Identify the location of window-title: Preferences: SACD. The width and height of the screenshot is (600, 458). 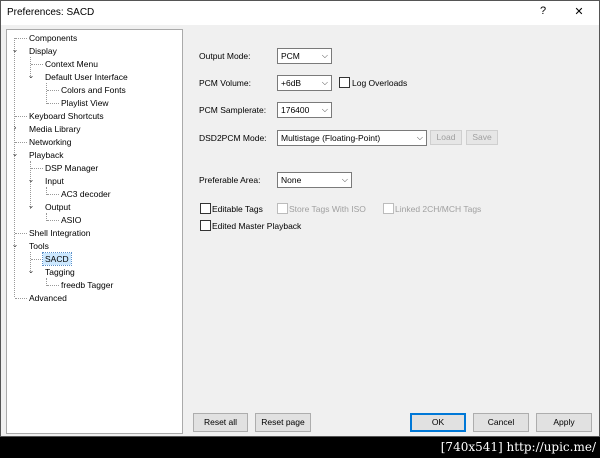
(51, 12).